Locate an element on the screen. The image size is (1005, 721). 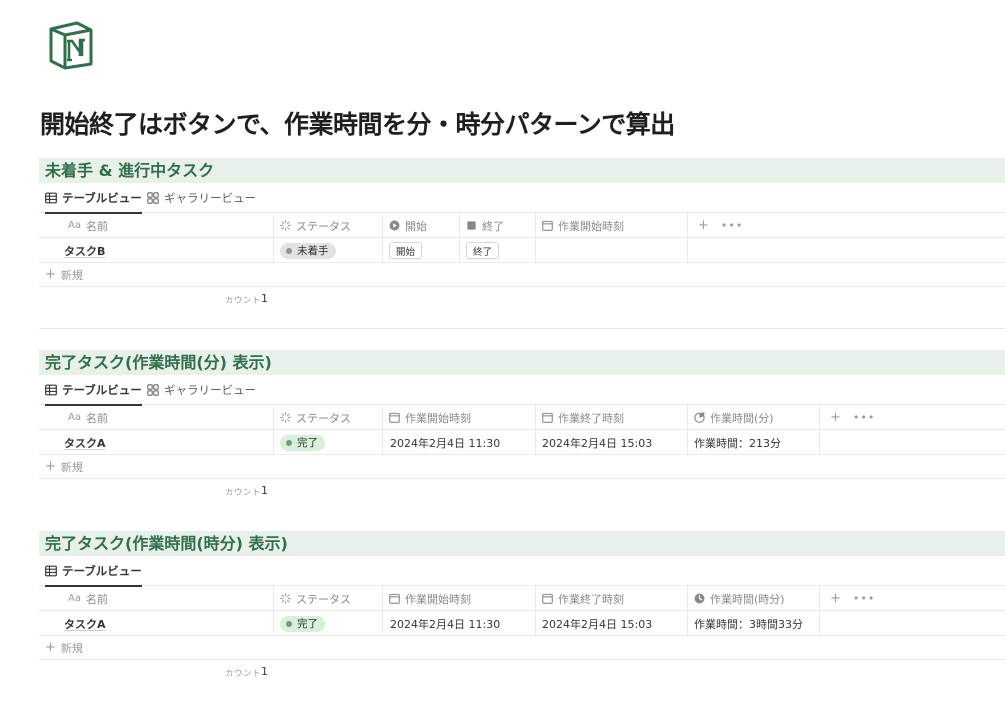
section-title: 未着手 & 進行中タスク is located at coordinates (522, 170).